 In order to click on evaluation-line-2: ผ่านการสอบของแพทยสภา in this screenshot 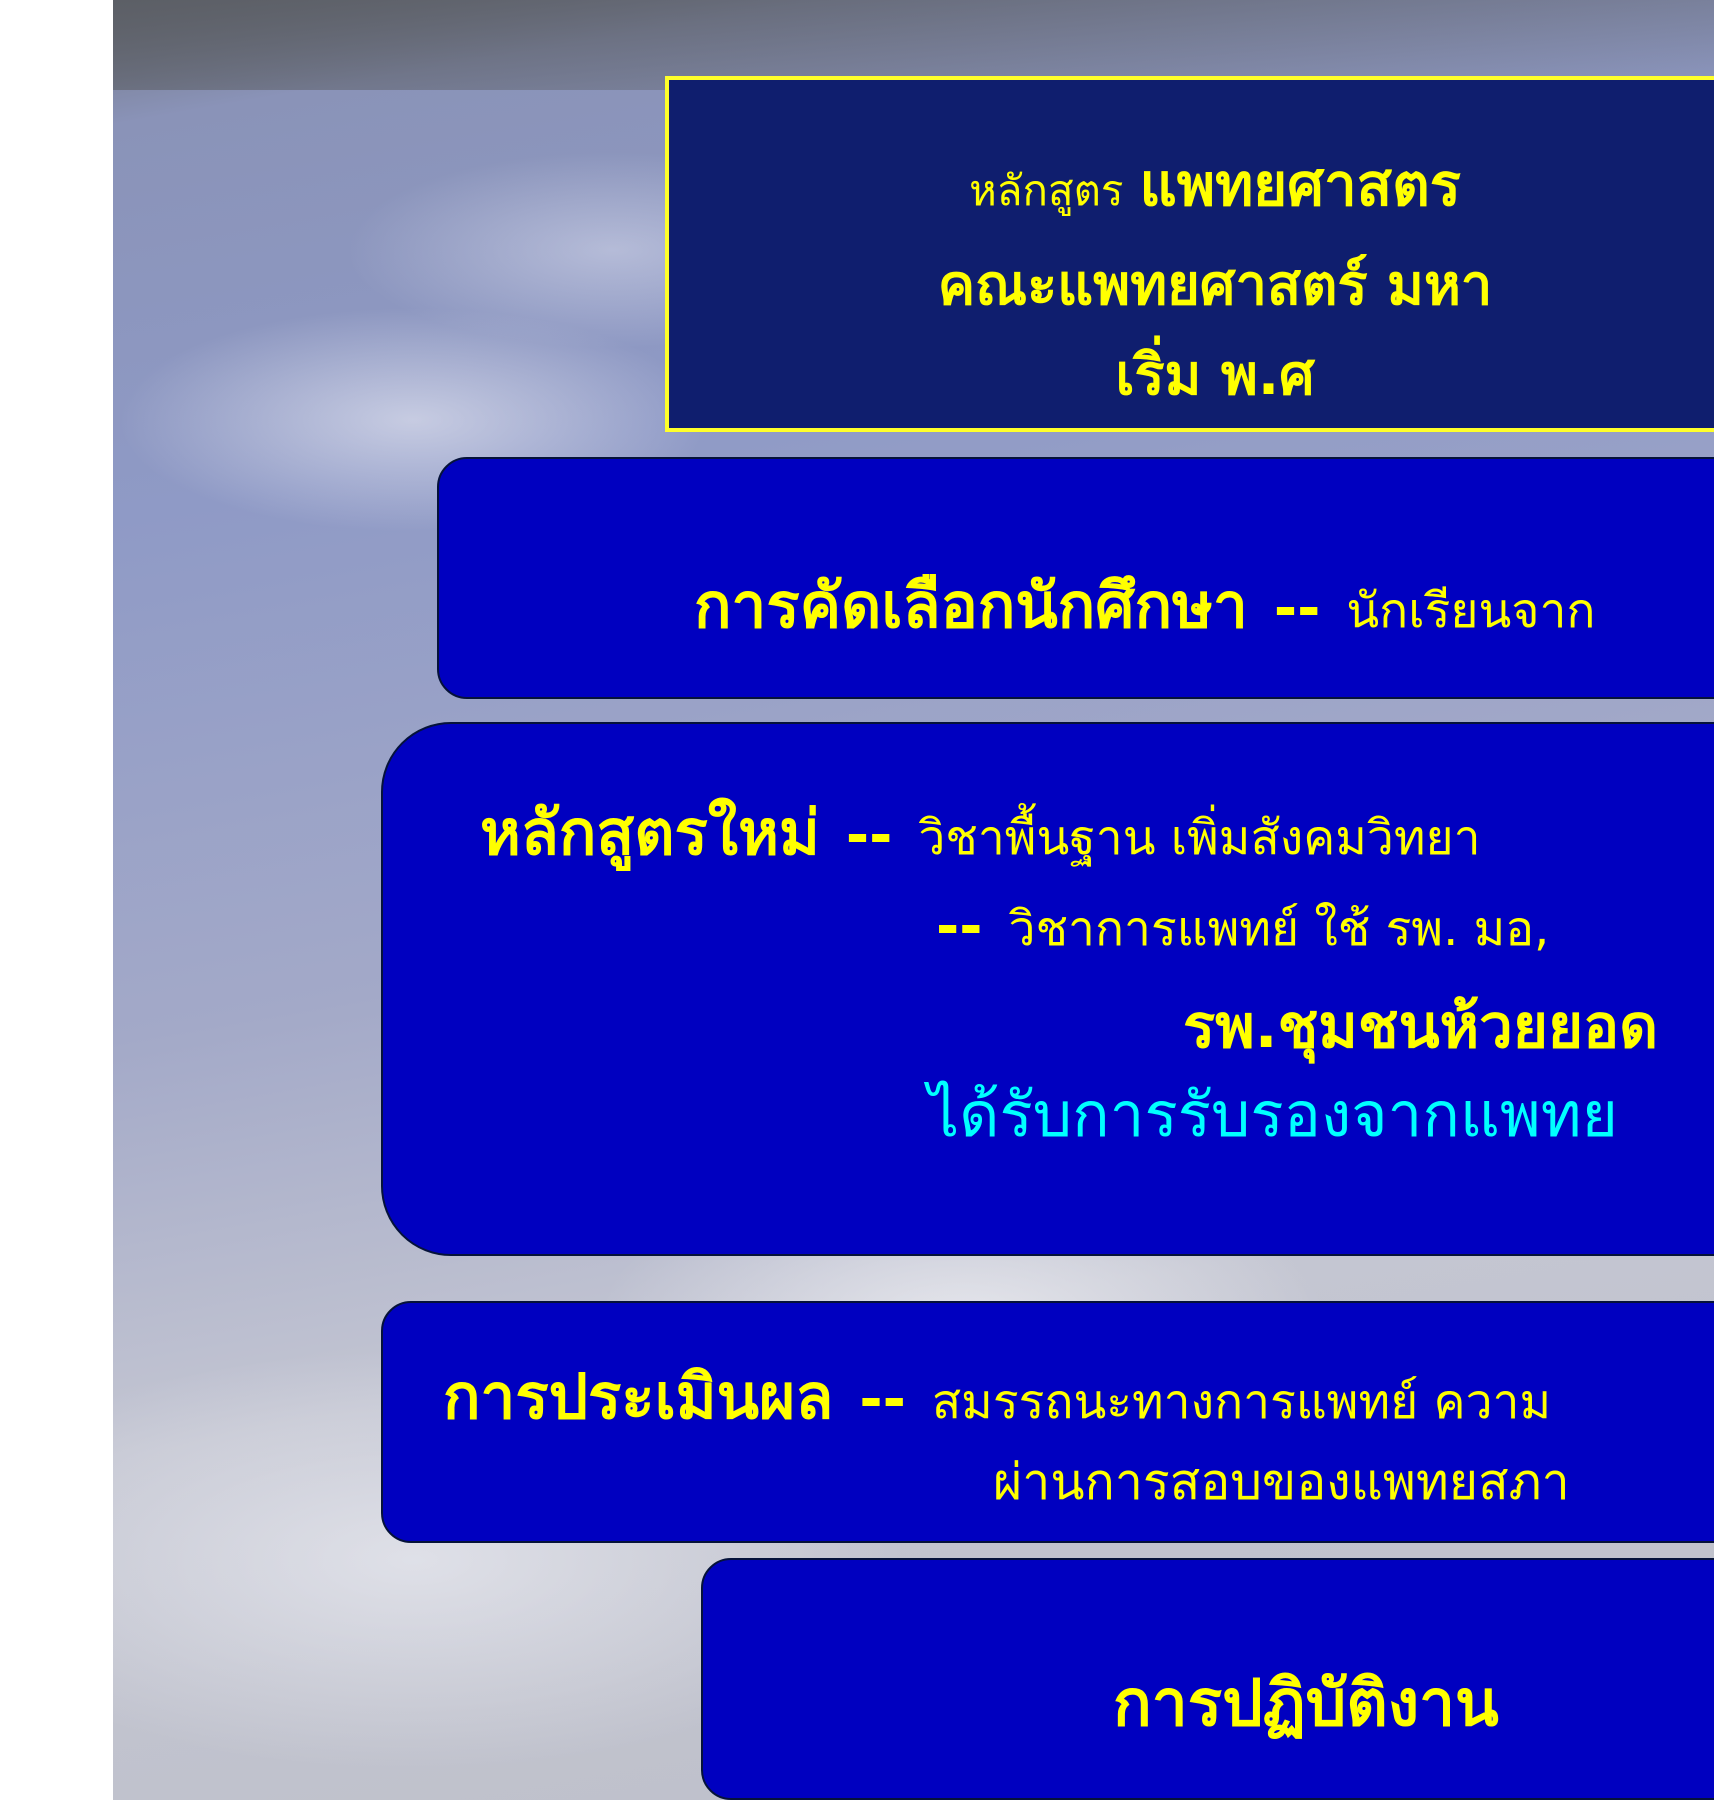, I will do `click(1281, 1482)`.